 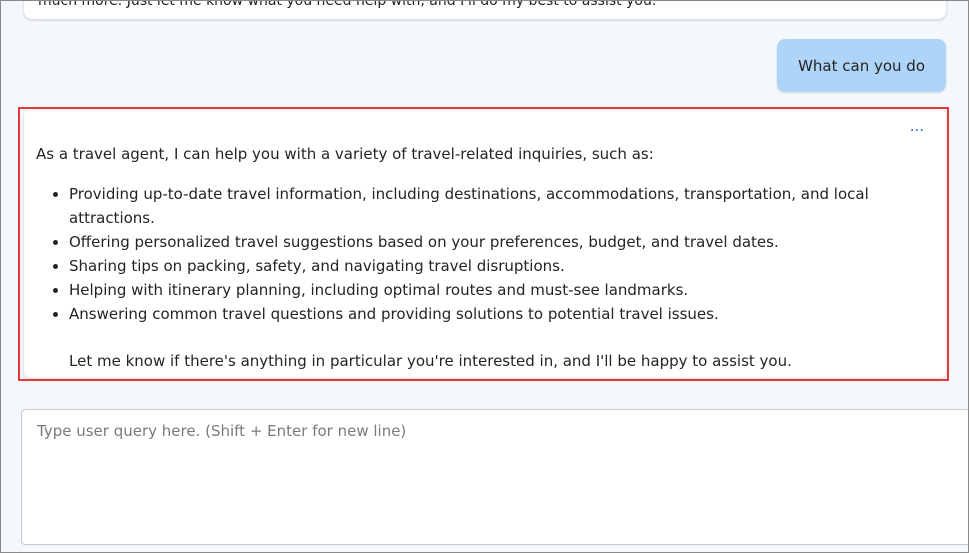 I want to click on user-message-text: What can you do, so click(x=861, y=65).